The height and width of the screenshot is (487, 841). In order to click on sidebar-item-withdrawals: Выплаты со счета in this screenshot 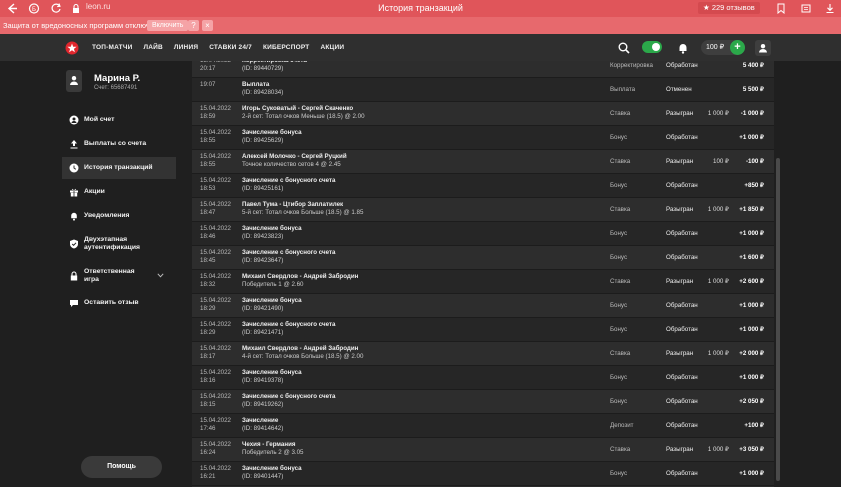, I will do `click(119, 144)`.